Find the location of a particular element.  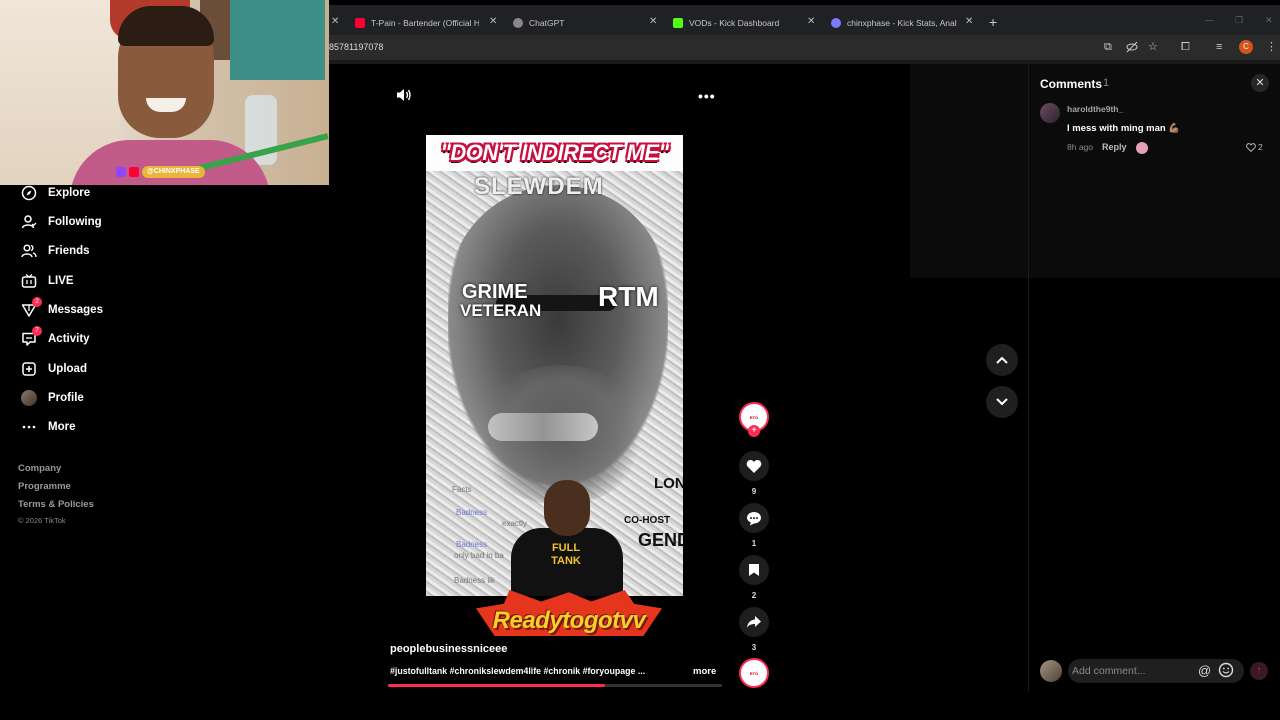

copyright: © 2026 TikTok is located at coordinates (42, 520).